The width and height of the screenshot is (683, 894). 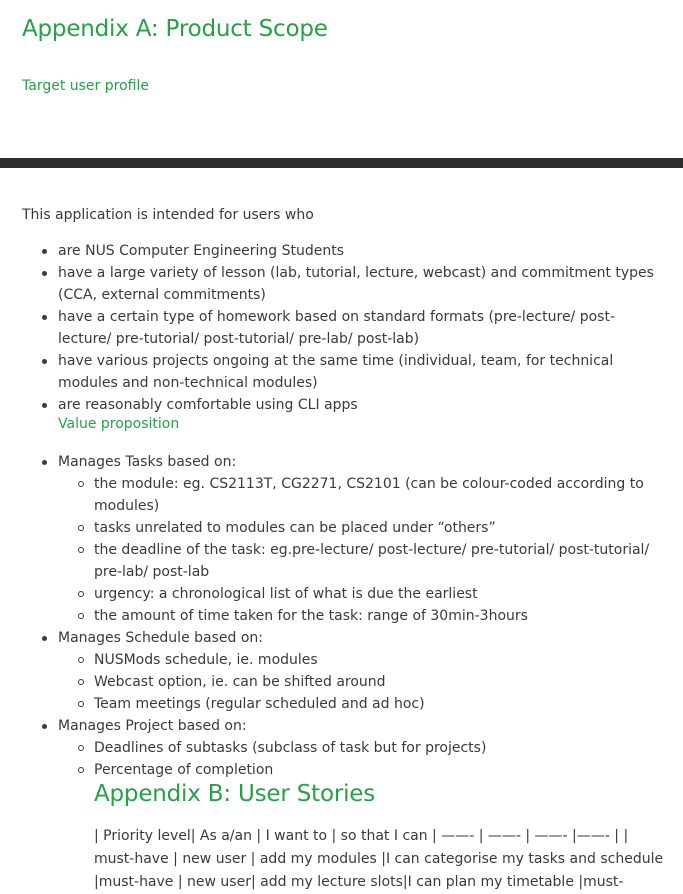 I want to click on sub-list-item: Percentage of completion, so click(x=332, y=770).